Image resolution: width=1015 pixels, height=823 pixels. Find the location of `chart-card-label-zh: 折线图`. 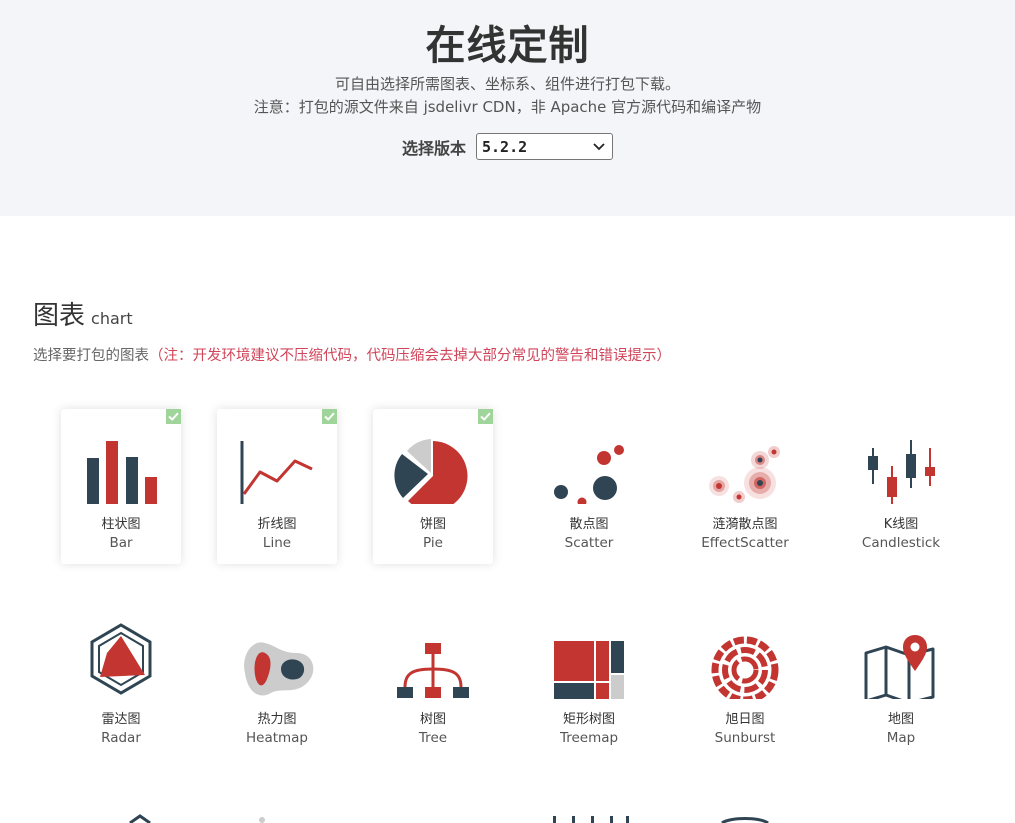

chart-card-label-zh: 折线图 is located at coordinates (277, 524).